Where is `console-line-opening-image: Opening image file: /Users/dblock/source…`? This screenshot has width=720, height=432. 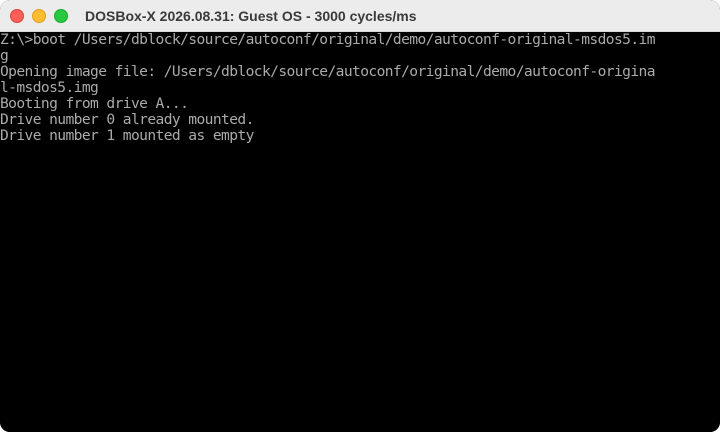 console-line-opening-image: Opening image file: /Users/dblock/source… is located at coordinates (328, 71).